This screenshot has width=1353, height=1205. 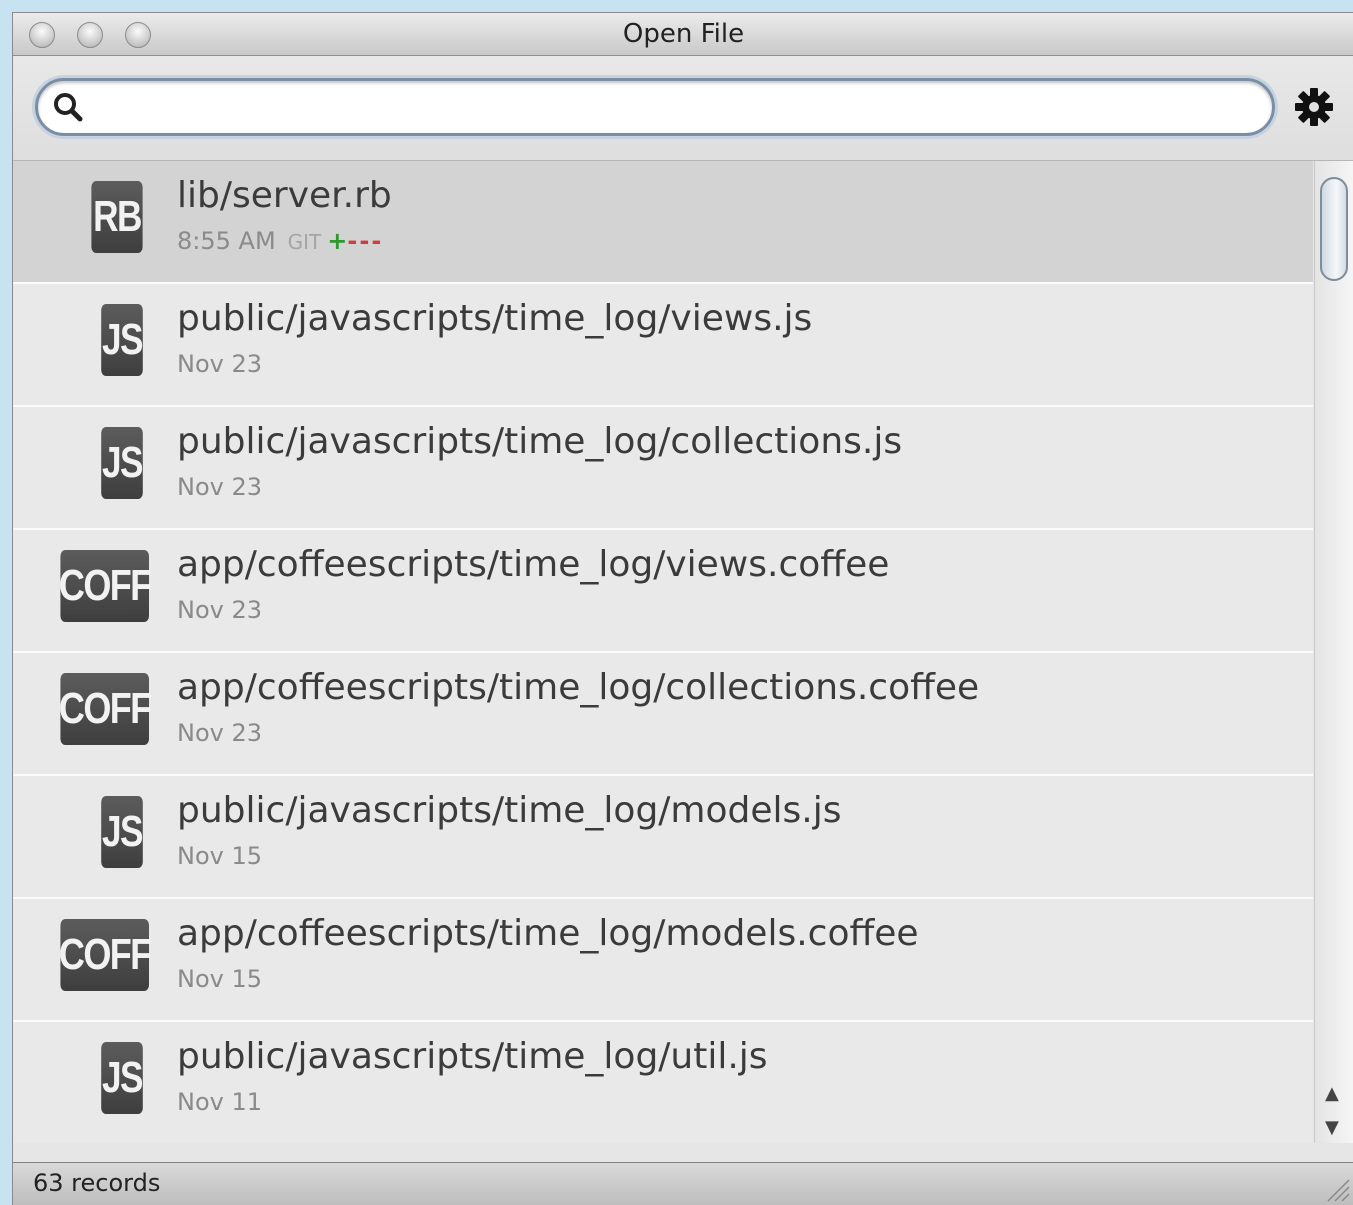 What do you see at coordinates (509, 810) in the screenshot?
I see `file-path: public/javascripts/time_log/models.js` at bounding box center [509, 810].